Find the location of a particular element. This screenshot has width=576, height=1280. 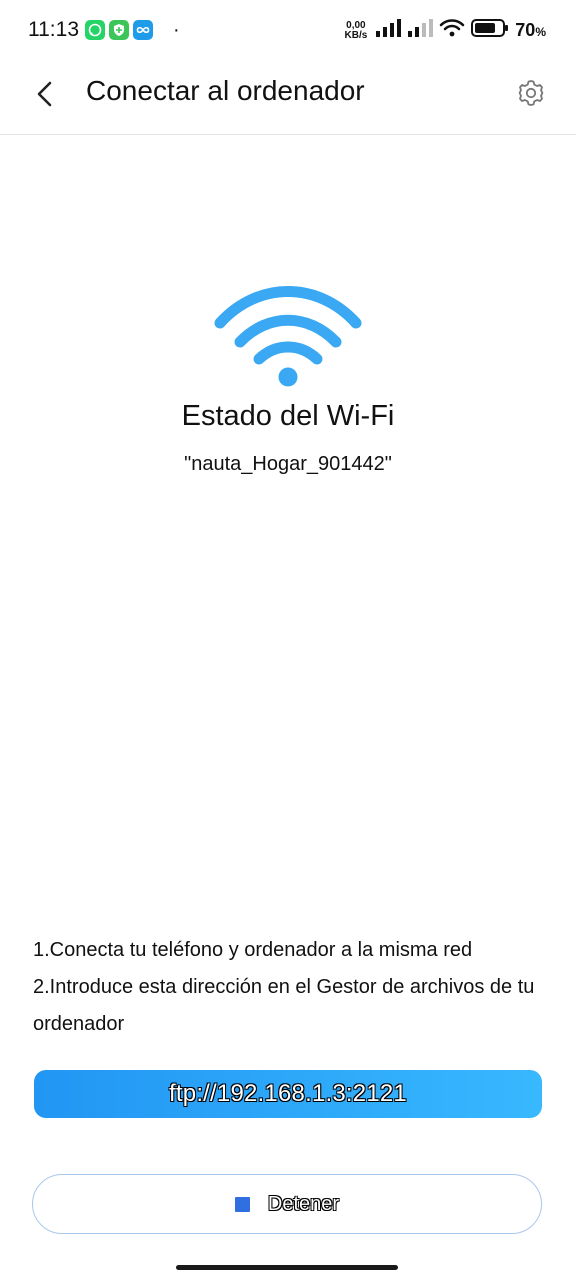

wifi-icon is located at coordinates (288, 336).